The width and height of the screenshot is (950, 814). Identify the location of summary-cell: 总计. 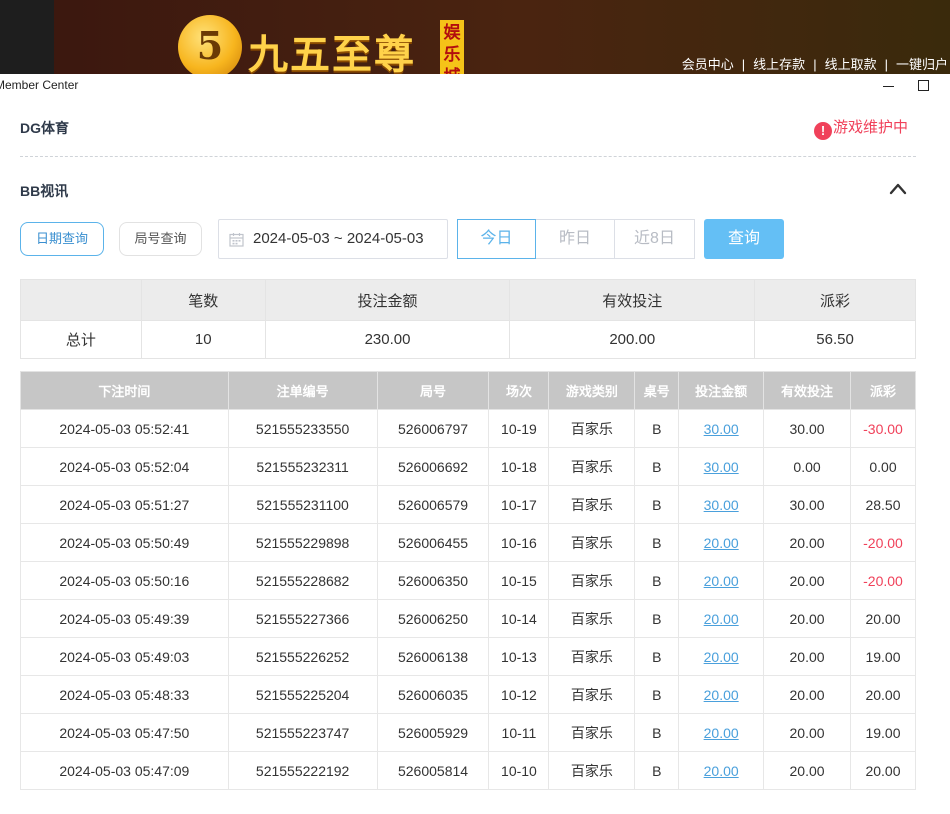
(81, 339).